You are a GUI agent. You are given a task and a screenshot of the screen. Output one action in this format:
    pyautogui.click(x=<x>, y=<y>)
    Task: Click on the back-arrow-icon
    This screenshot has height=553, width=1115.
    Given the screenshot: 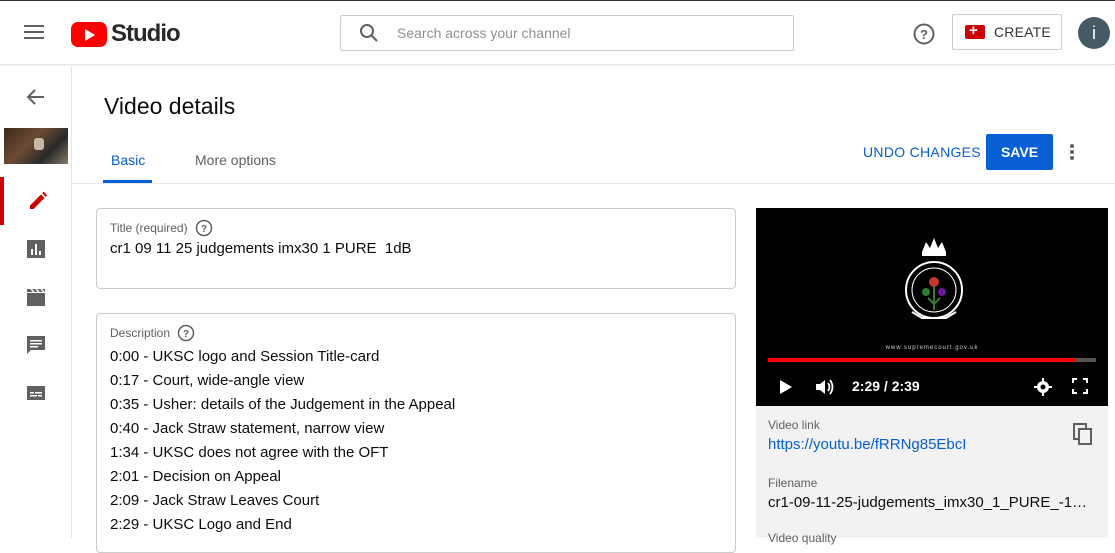 What is the action you would take?
    pyautogui.click(x=36, y=97)
    